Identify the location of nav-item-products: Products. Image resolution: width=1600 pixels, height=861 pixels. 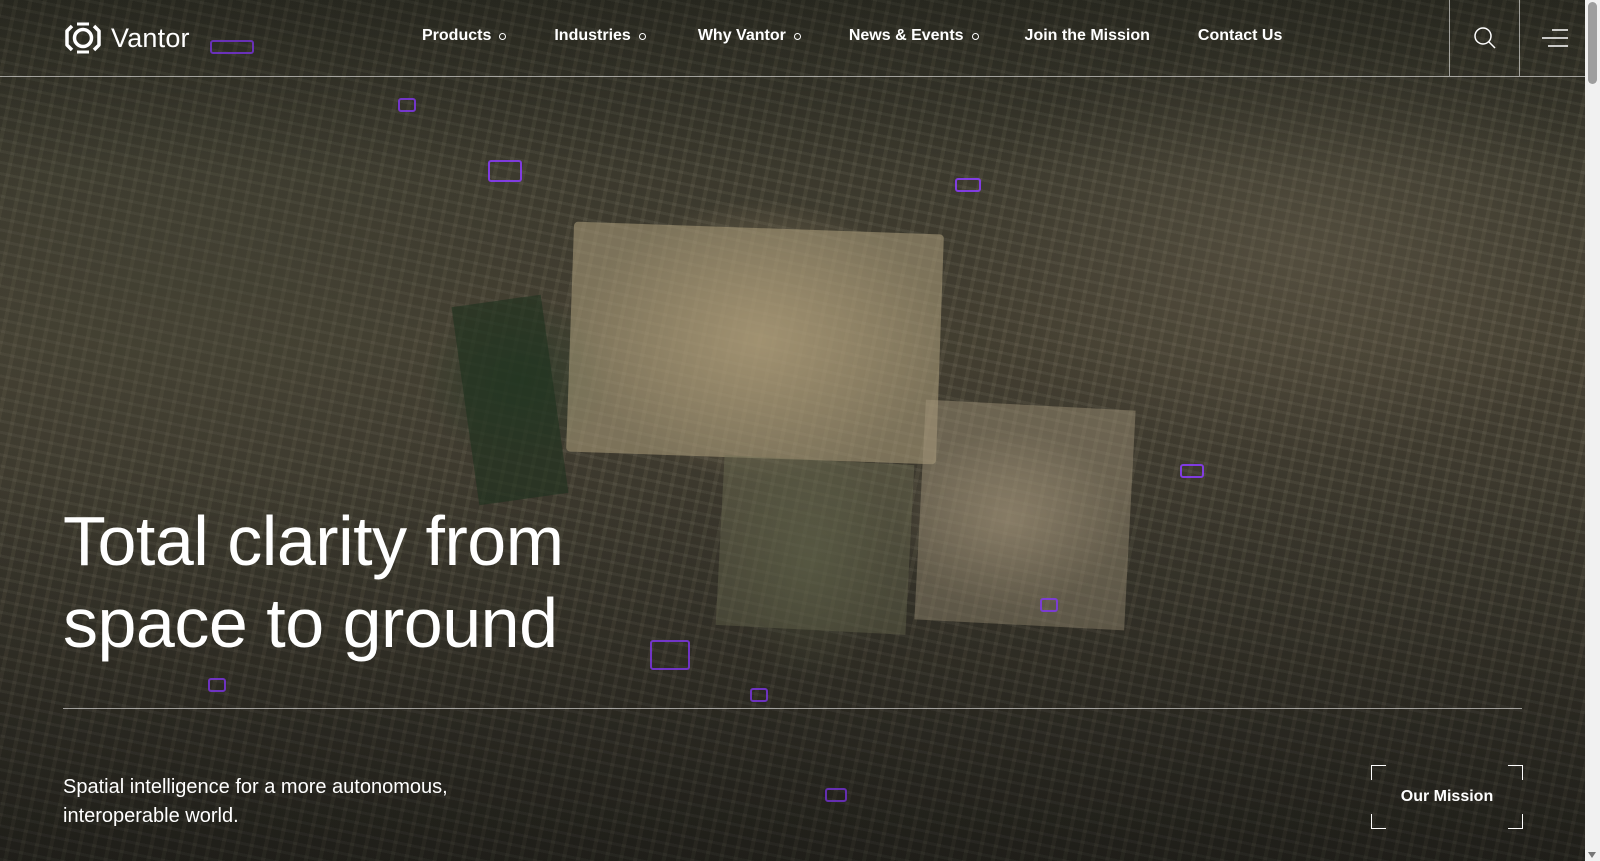
(464, 36).